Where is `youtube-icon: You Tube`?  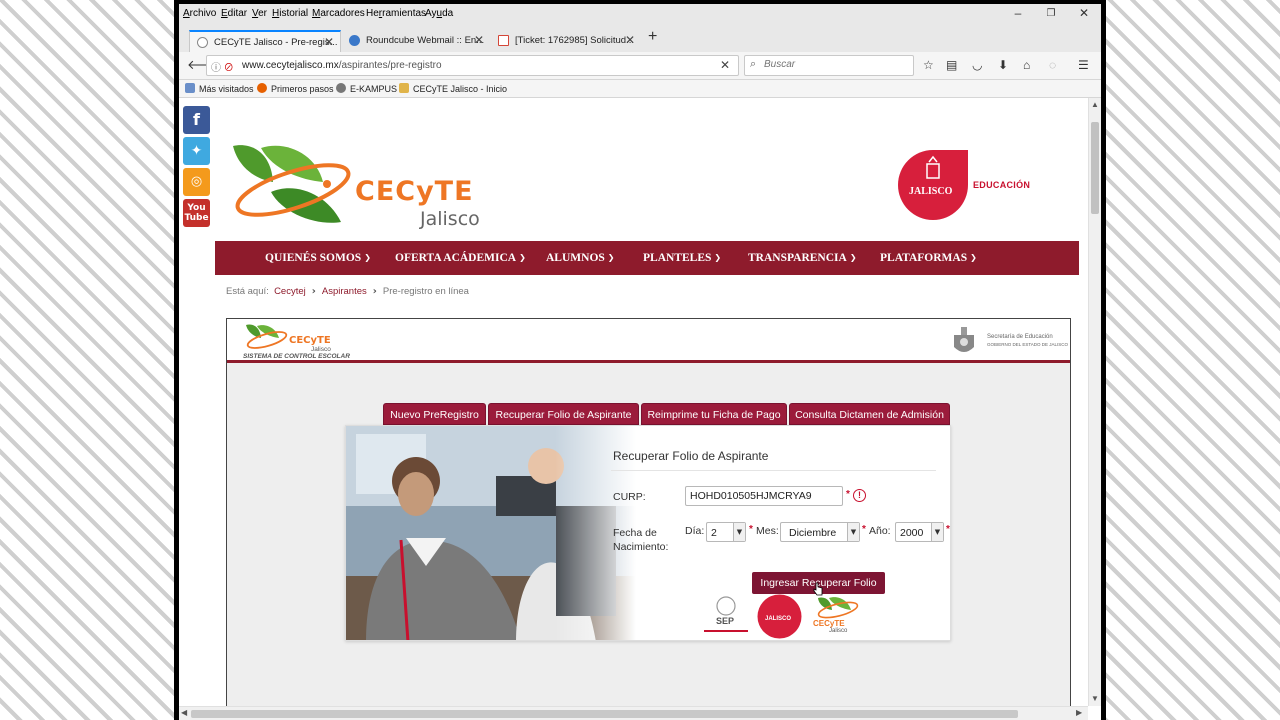
youtube-icon: You Tube is located at coordinates (196, 213).